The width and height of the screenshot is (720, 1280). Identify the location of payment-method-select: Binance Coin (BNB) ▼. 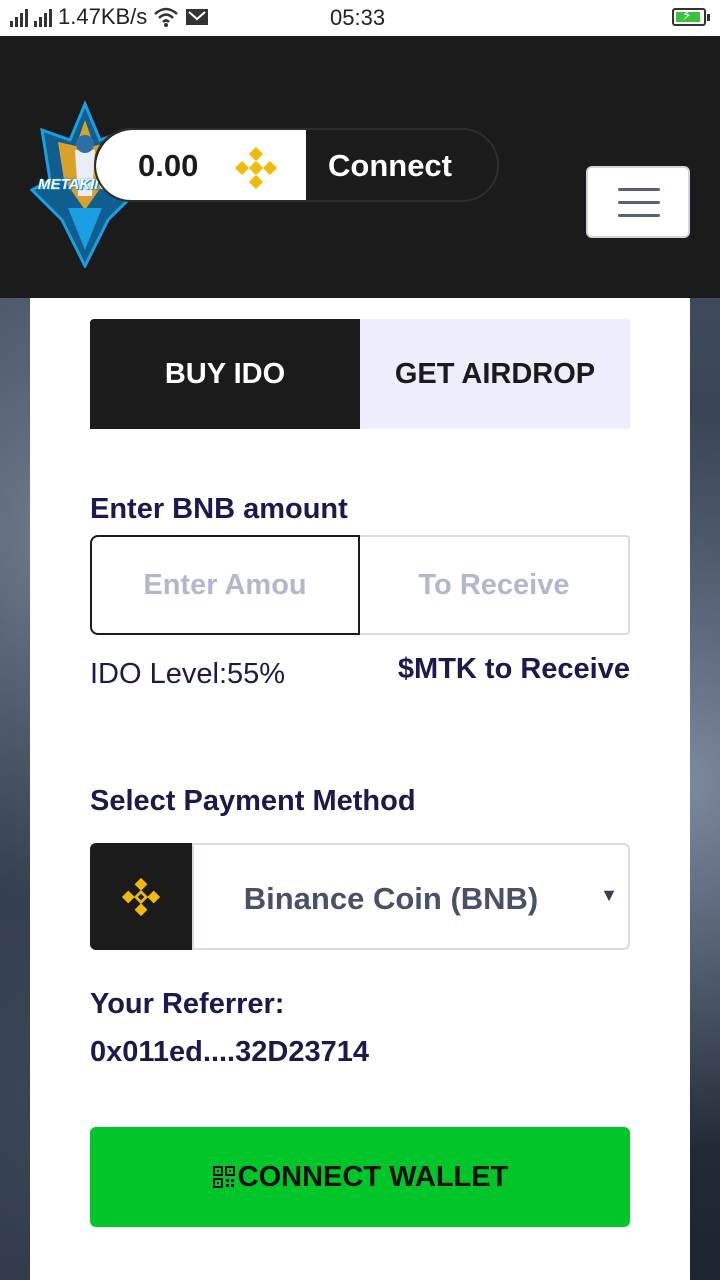
(411, 896).